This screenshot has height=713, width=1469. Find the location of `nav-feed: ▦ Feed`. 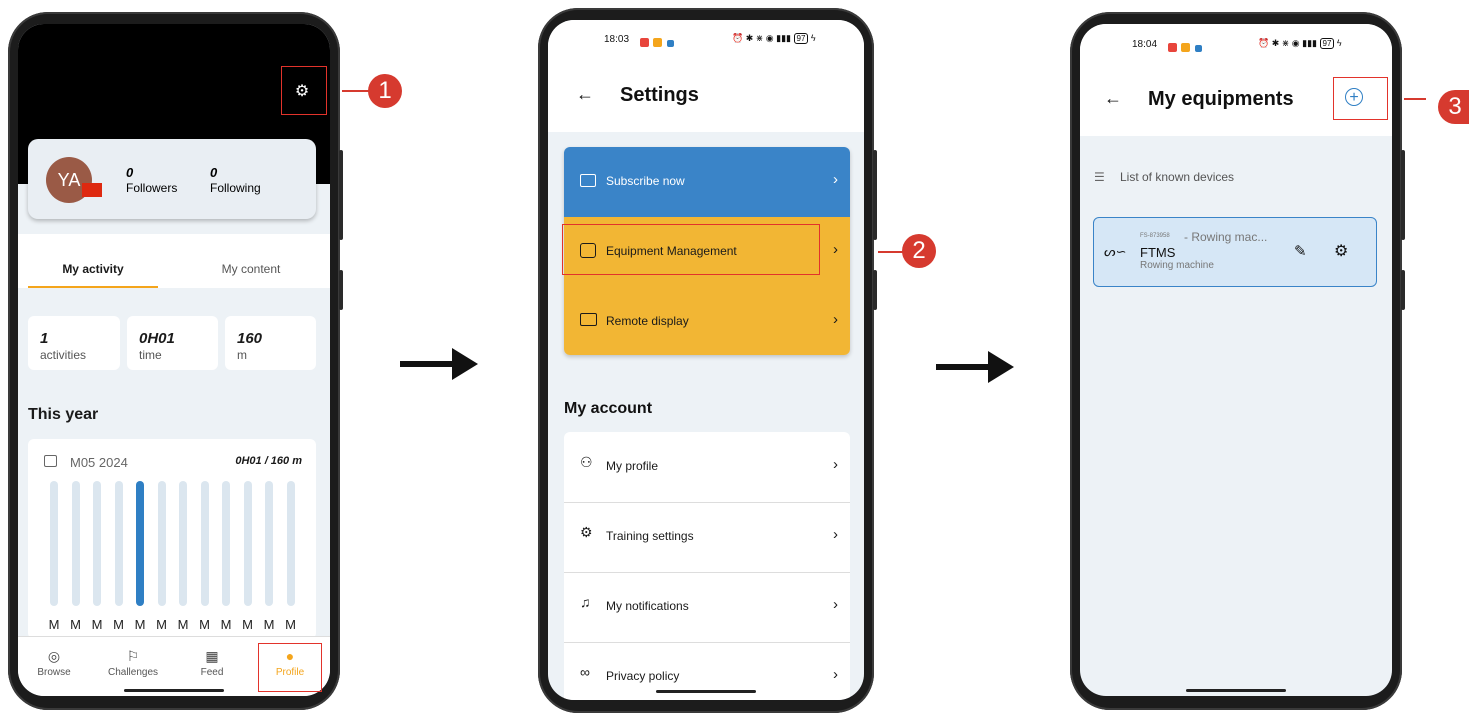

nav-feed: ▦ Feed is located at coordinates (212, 662).